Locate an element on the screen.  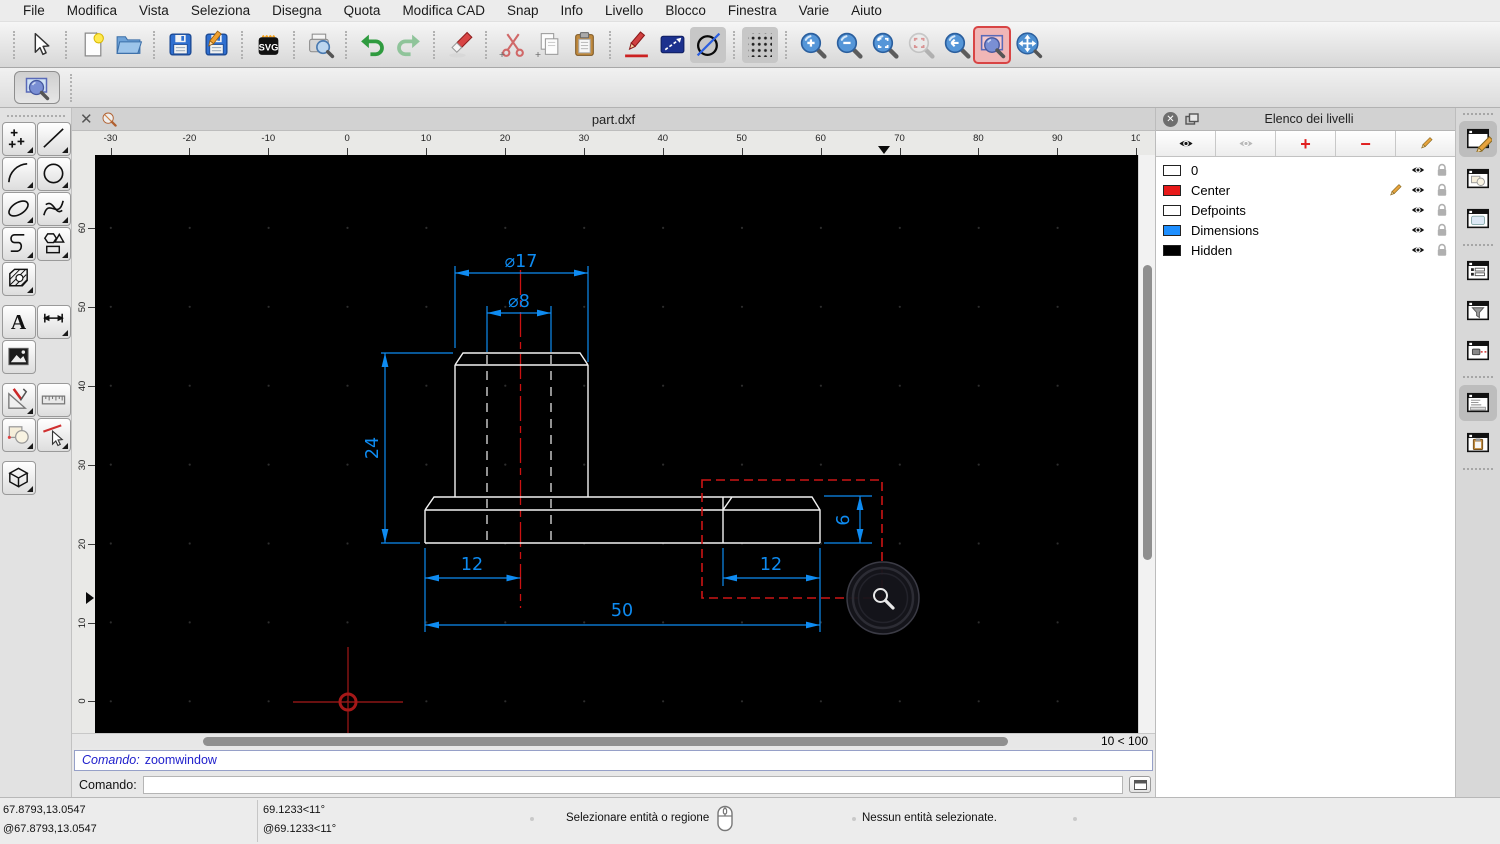
dock-clipboard-button is located at coordinates (1478, 443).